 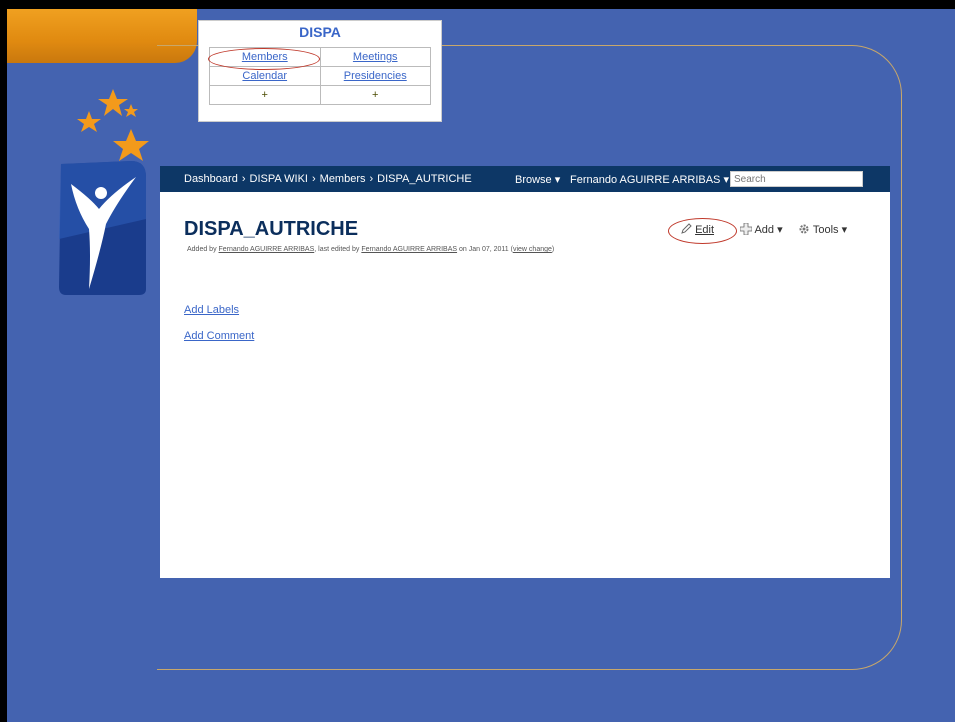 What do you see at coordinates (279, 179) in the screenshot?
I see `breadcrumb-dispa-wiki: DISPA WIKI` at bounding box center [279, 179].